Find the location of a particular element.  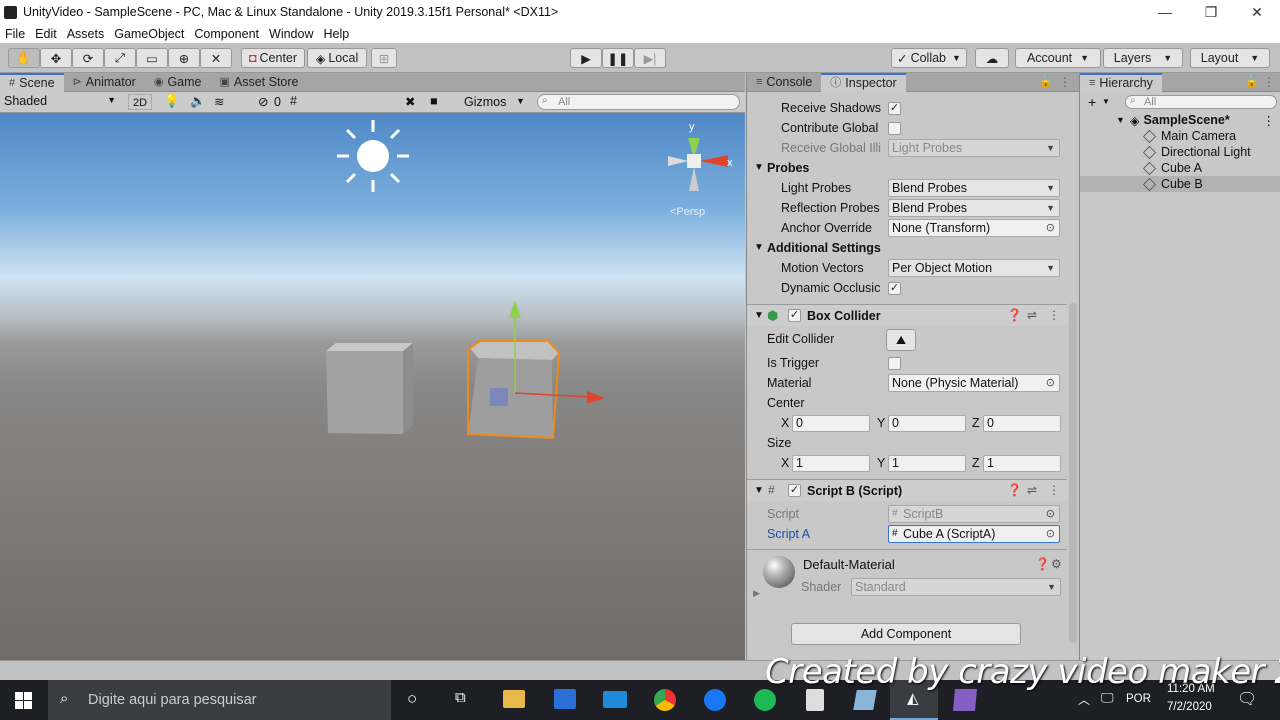

step-button: ▶| is located at coordinates (650, 58).